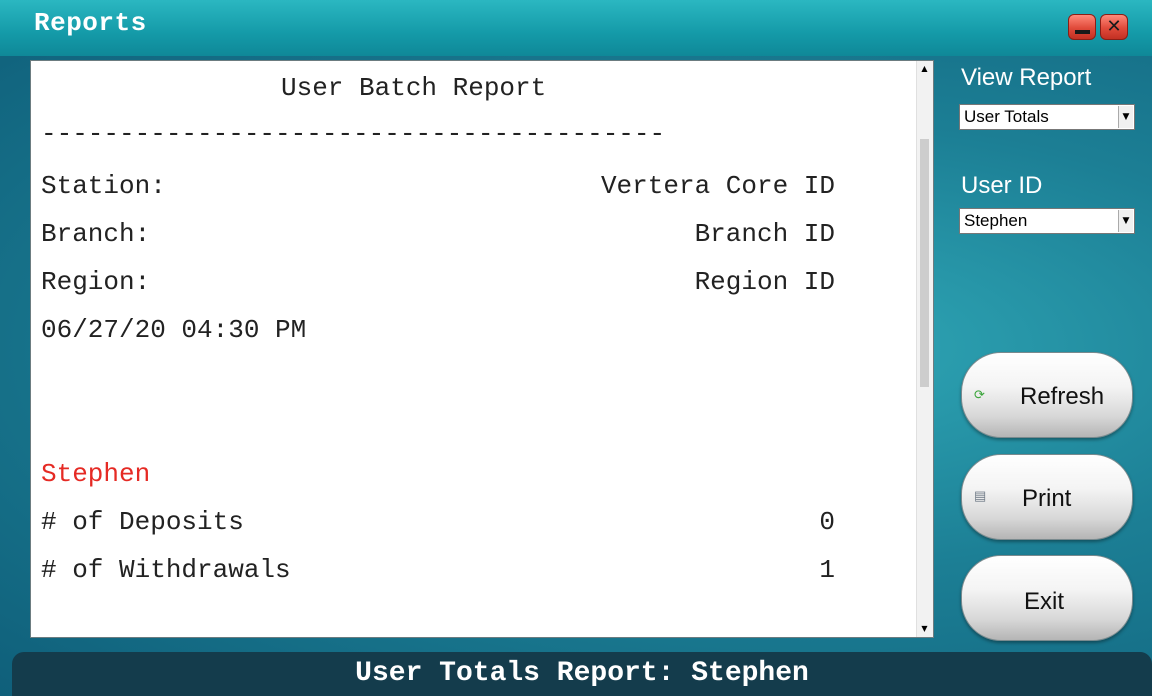 The image size is (1152, 696). Describe the element at coordinates (96, 282) in the screenshot. I see `region-label: Region:` at that location.